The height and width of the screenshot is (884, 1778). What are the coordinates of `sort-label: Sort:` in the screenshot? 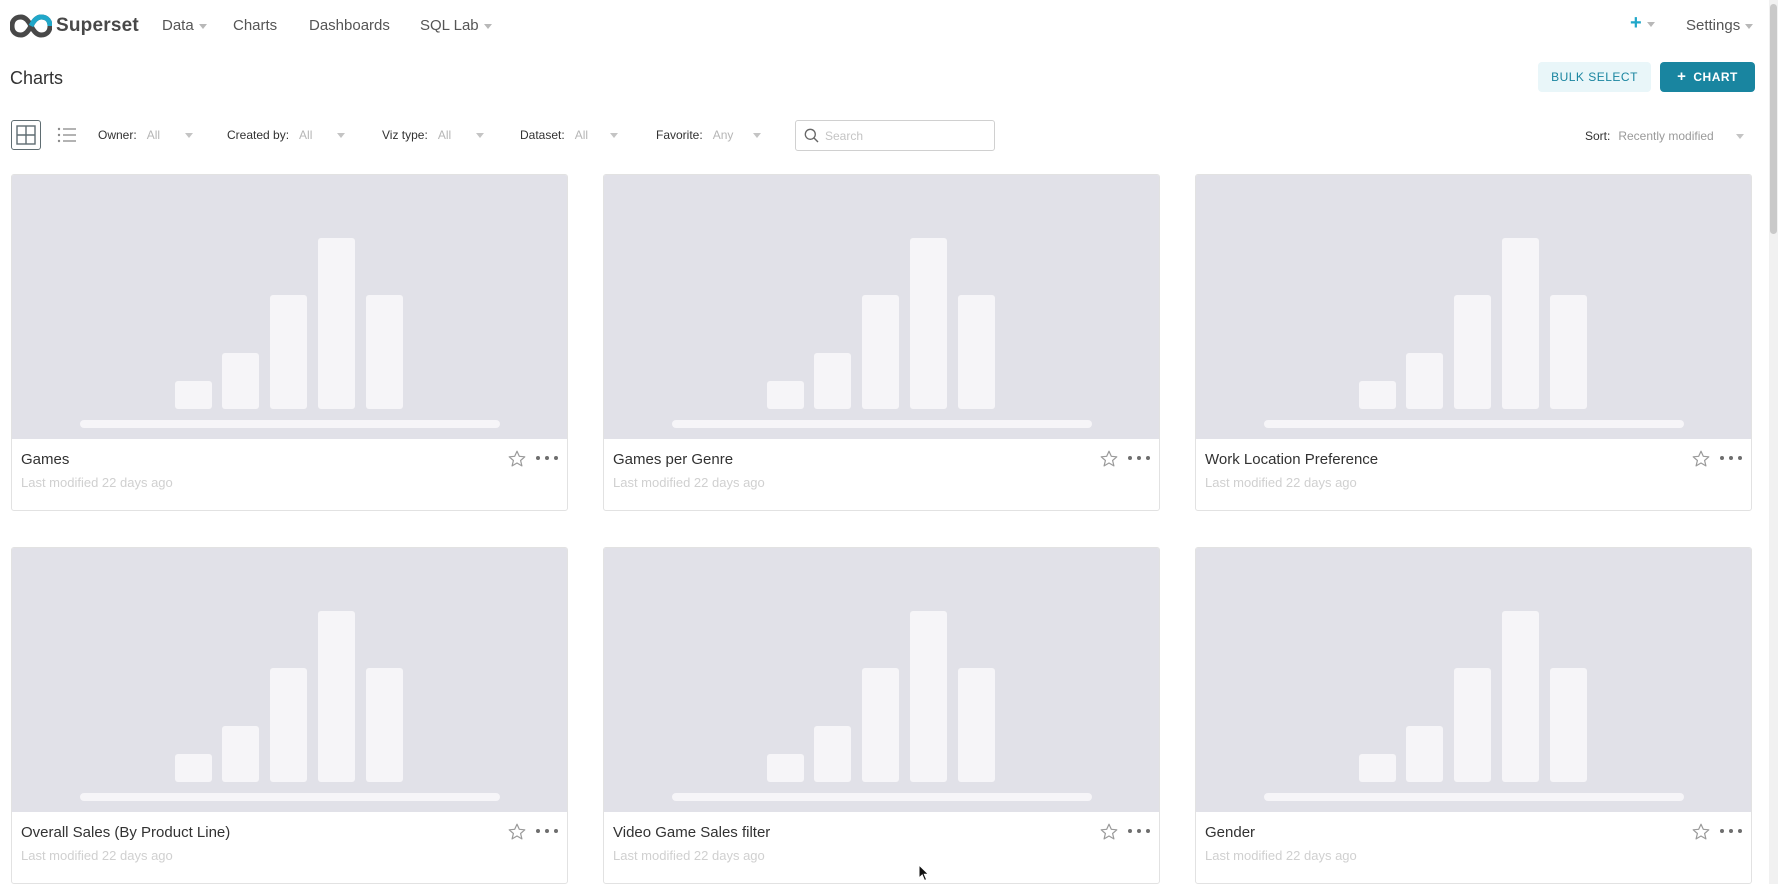 It's located at (1598, 136).